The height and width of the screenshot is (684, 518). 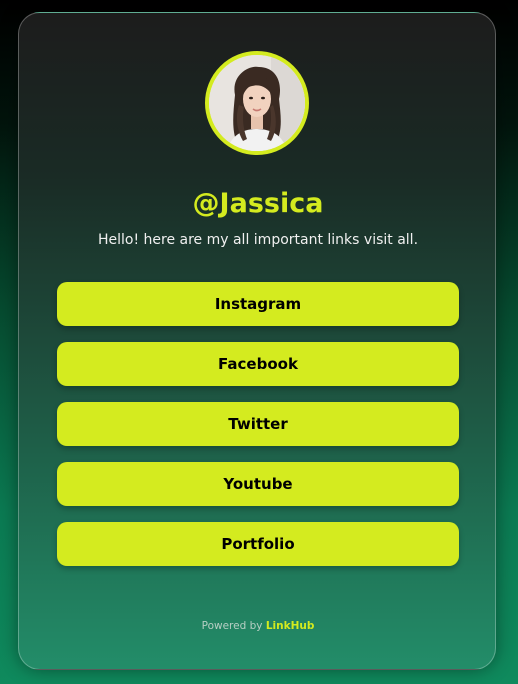 What do you see at coordinates (258, 203) in the screenshot?
I see `profile-handle: @Jassica` at bounding box center [258, 203].